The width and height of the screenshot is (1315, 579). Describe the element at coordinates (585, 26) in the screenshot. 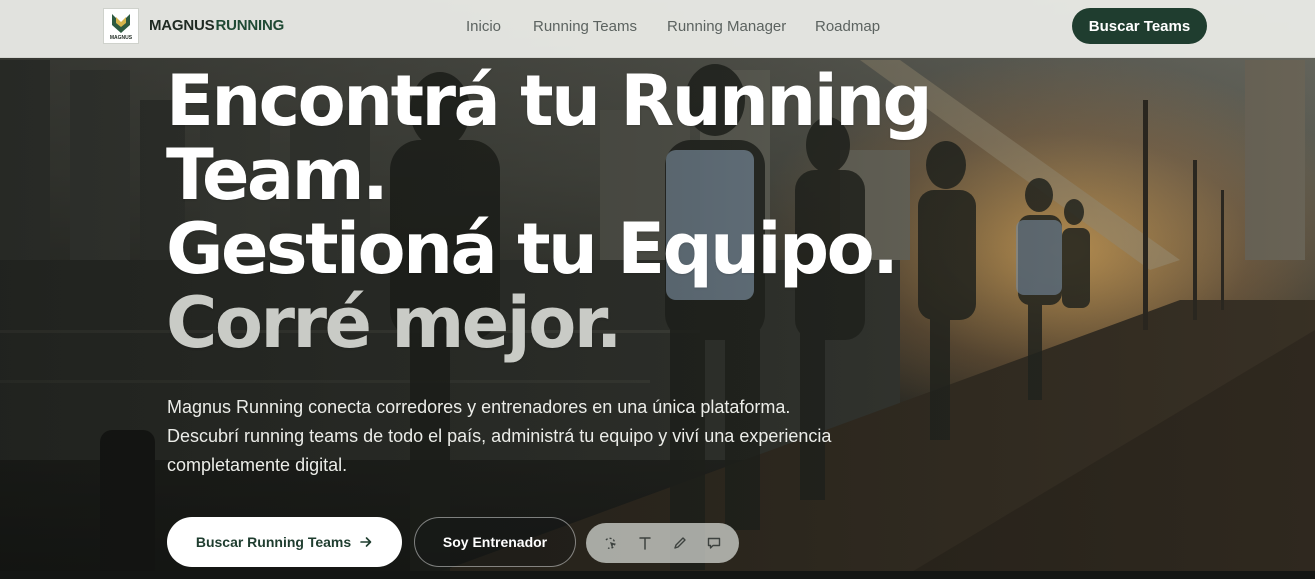

I see `nav-link-running-teams: Running Teams` at that location.